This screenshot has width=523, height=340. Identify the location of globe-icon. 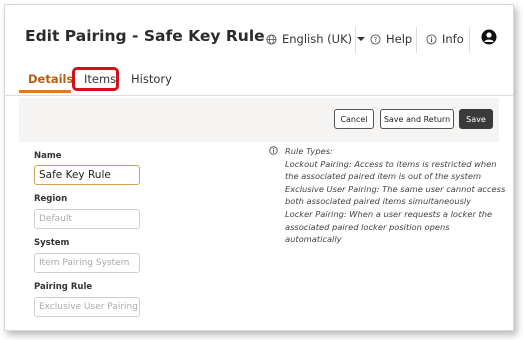
(271, 39).